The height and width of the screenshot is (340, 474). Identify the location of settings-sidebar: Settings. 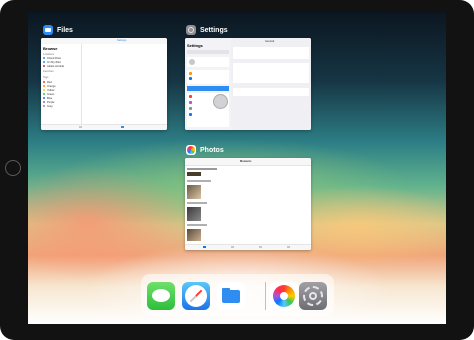
(208, 84).